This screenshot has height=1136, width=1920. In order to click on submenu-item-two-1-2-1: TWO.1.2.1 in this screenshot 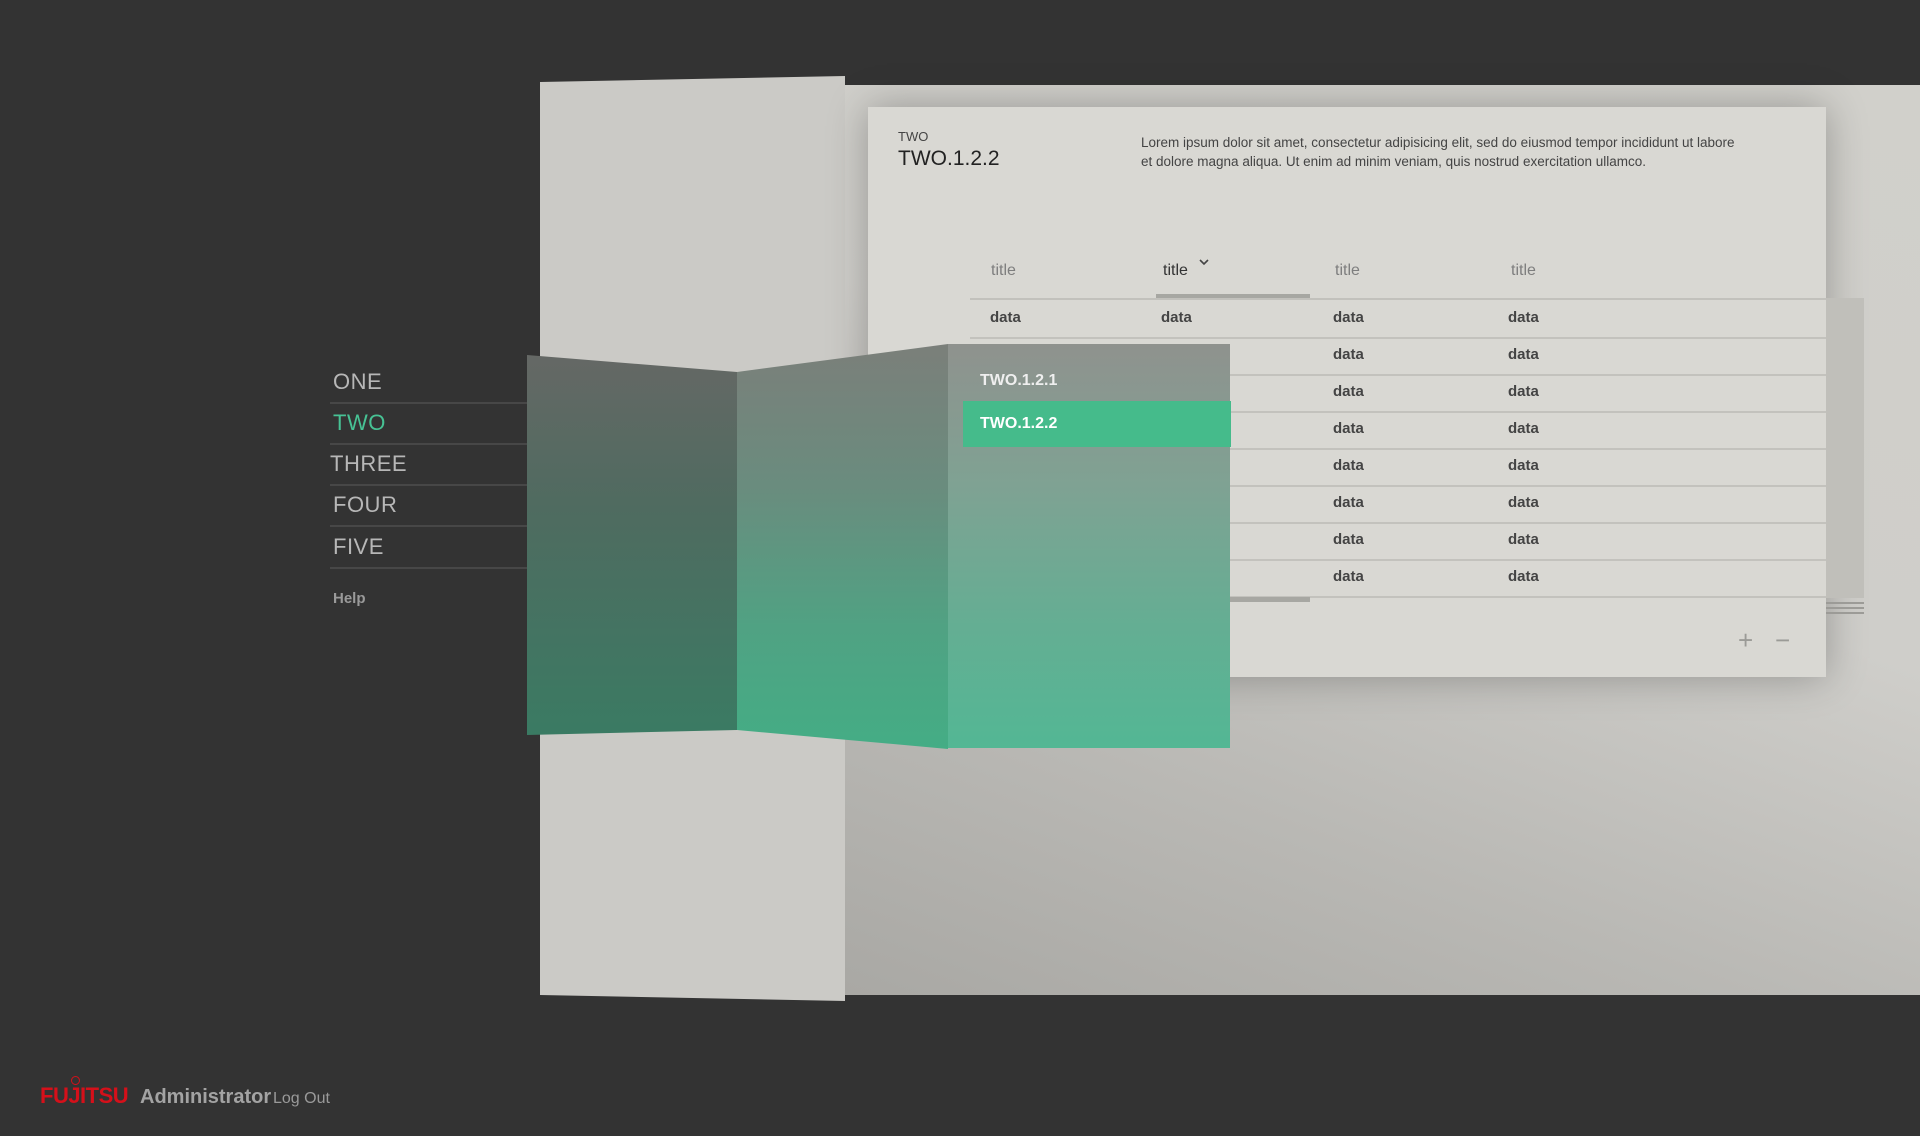, I will do `click(1089, 381)`.